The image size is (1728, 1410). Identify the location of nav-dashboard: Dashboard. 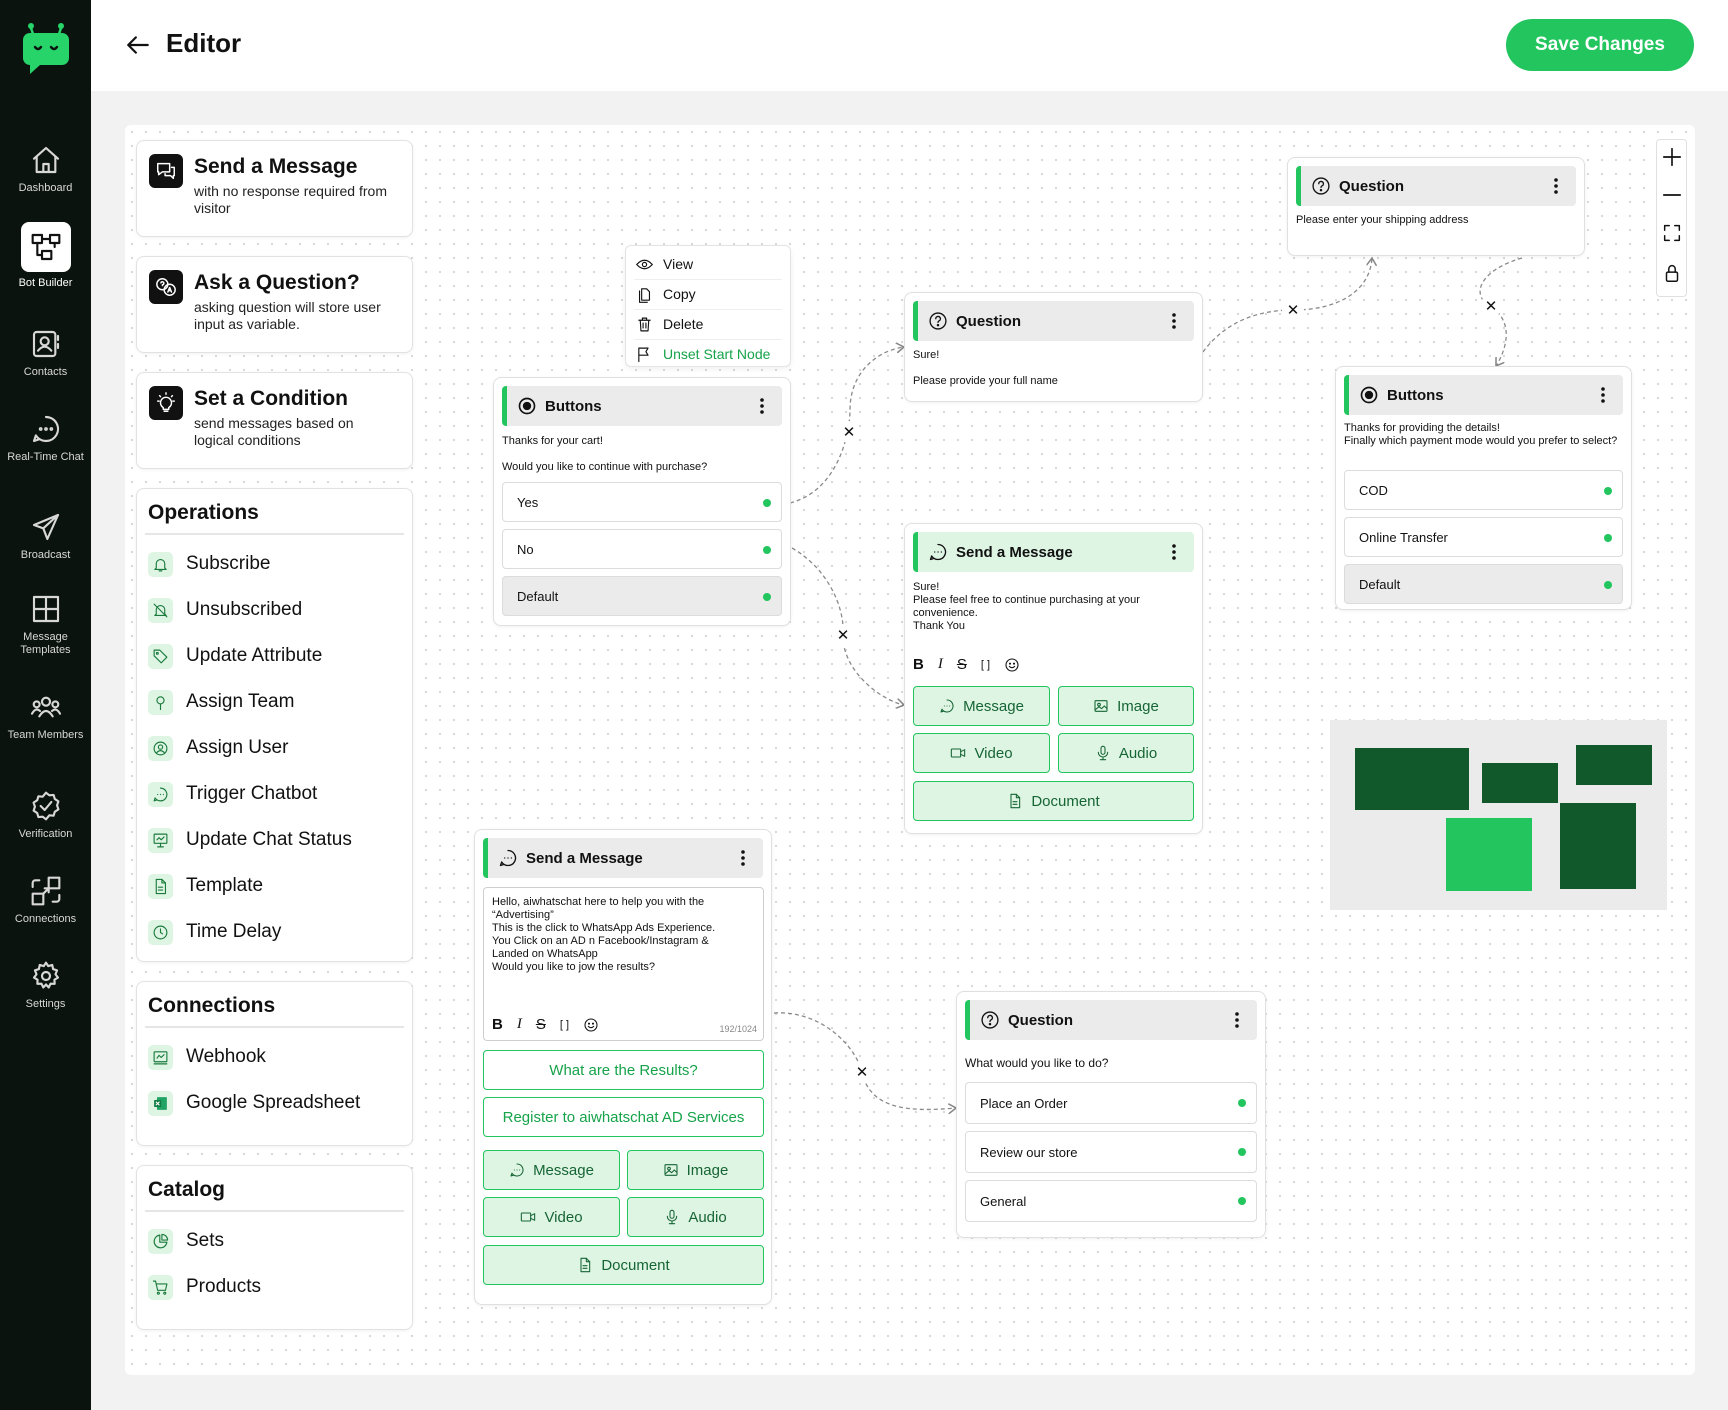
(45, 175).